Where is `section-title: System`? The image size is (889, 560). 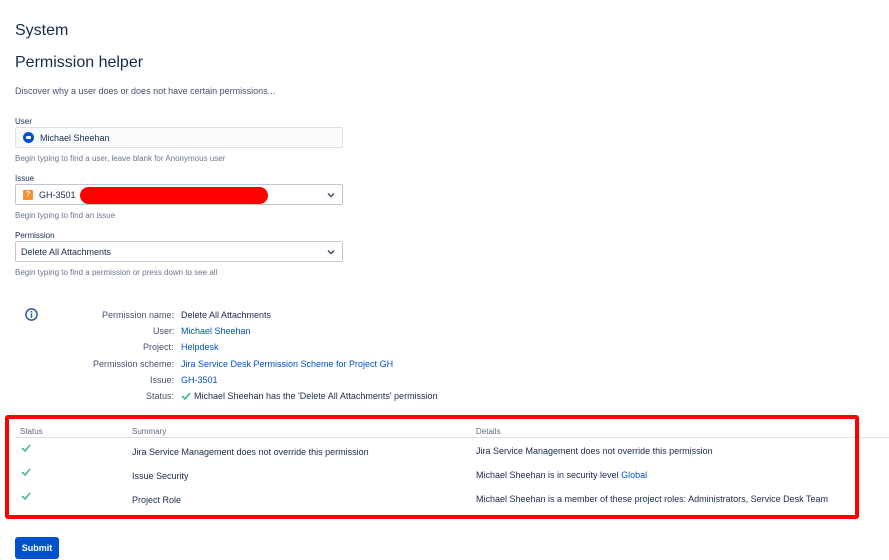 section-title: System is located at coordinates (42, 30).